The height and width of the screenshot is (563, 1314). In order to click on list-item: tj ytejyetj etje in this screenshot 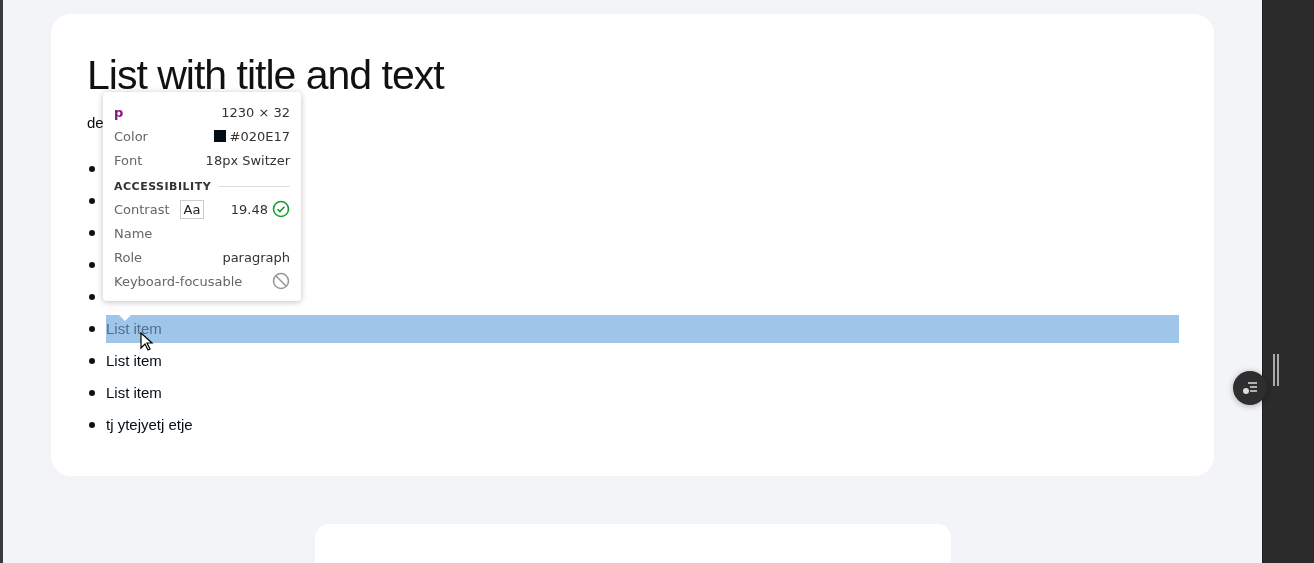, I will do `click(149, 425)`.